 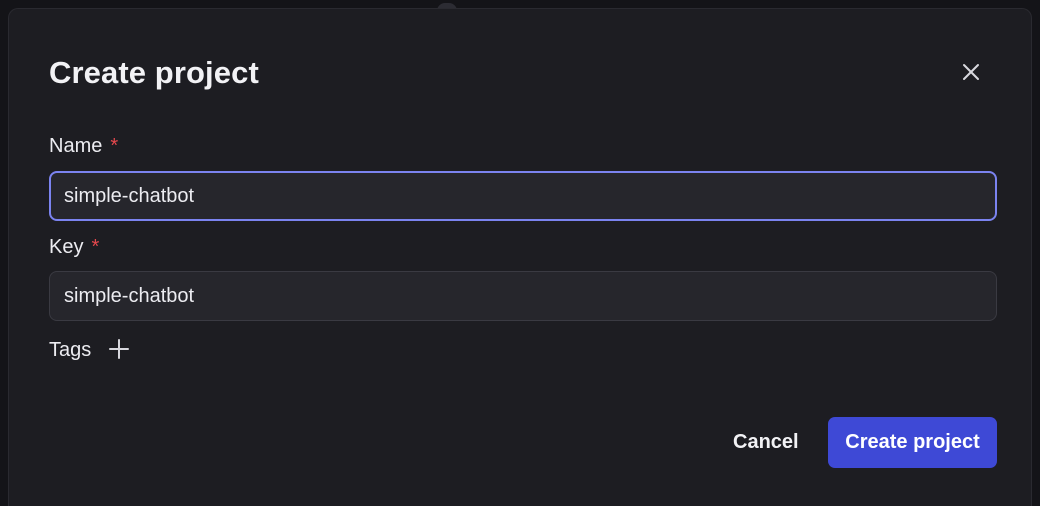 I want to click on close-button, so click(x=971, y=73).